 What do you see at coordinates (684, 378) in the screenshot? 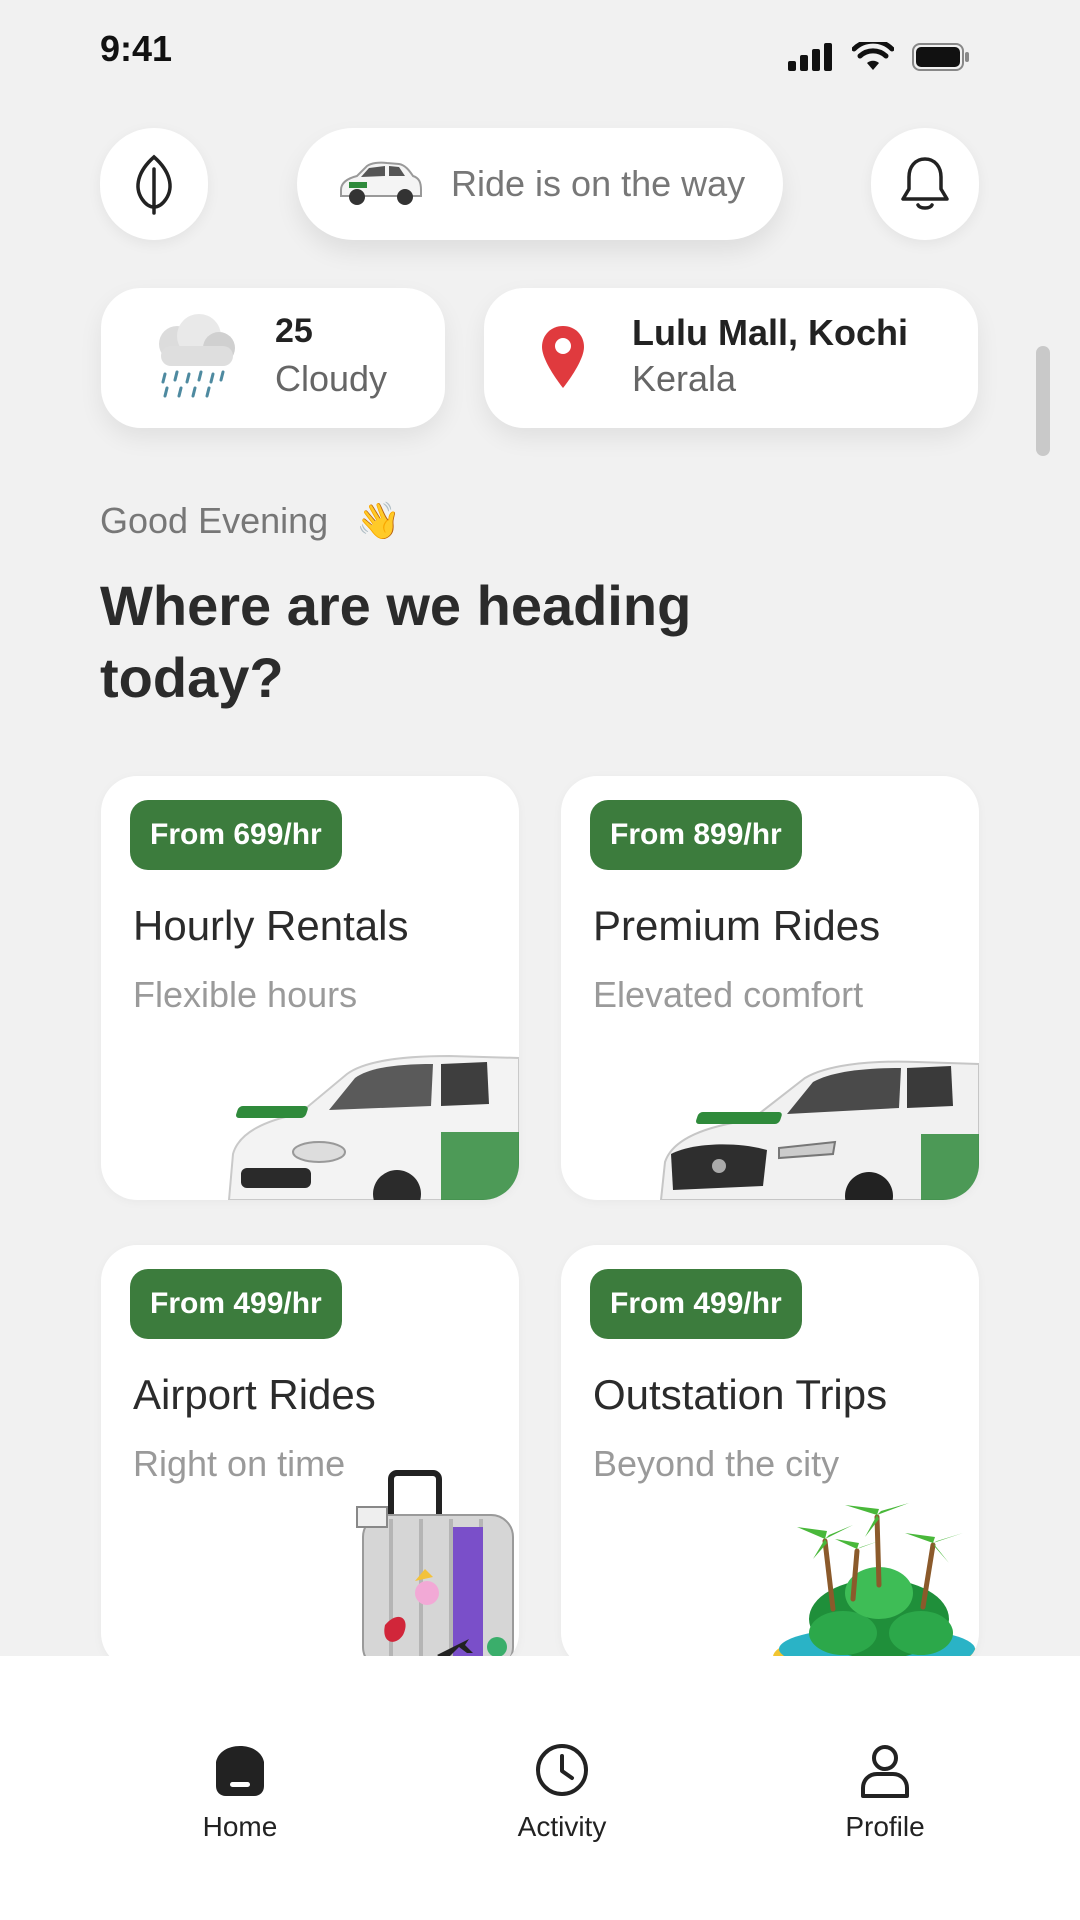
I see `location-region: Kerala` at bounding box center [684, 378].